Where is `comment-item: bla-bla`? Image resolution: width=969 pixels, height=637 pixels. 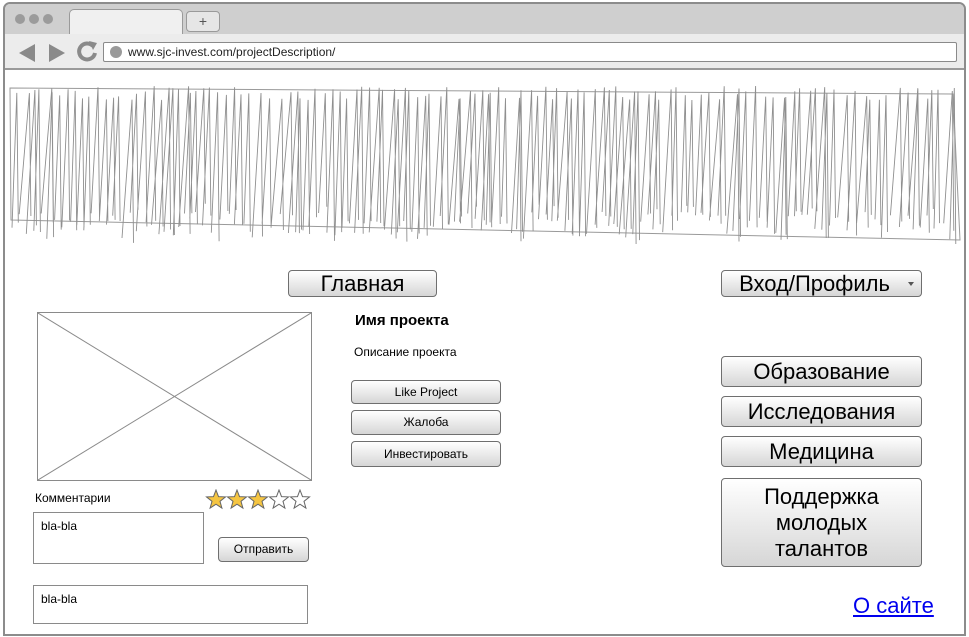
comment-item: bla-bla is located at coordinates (170, 604).